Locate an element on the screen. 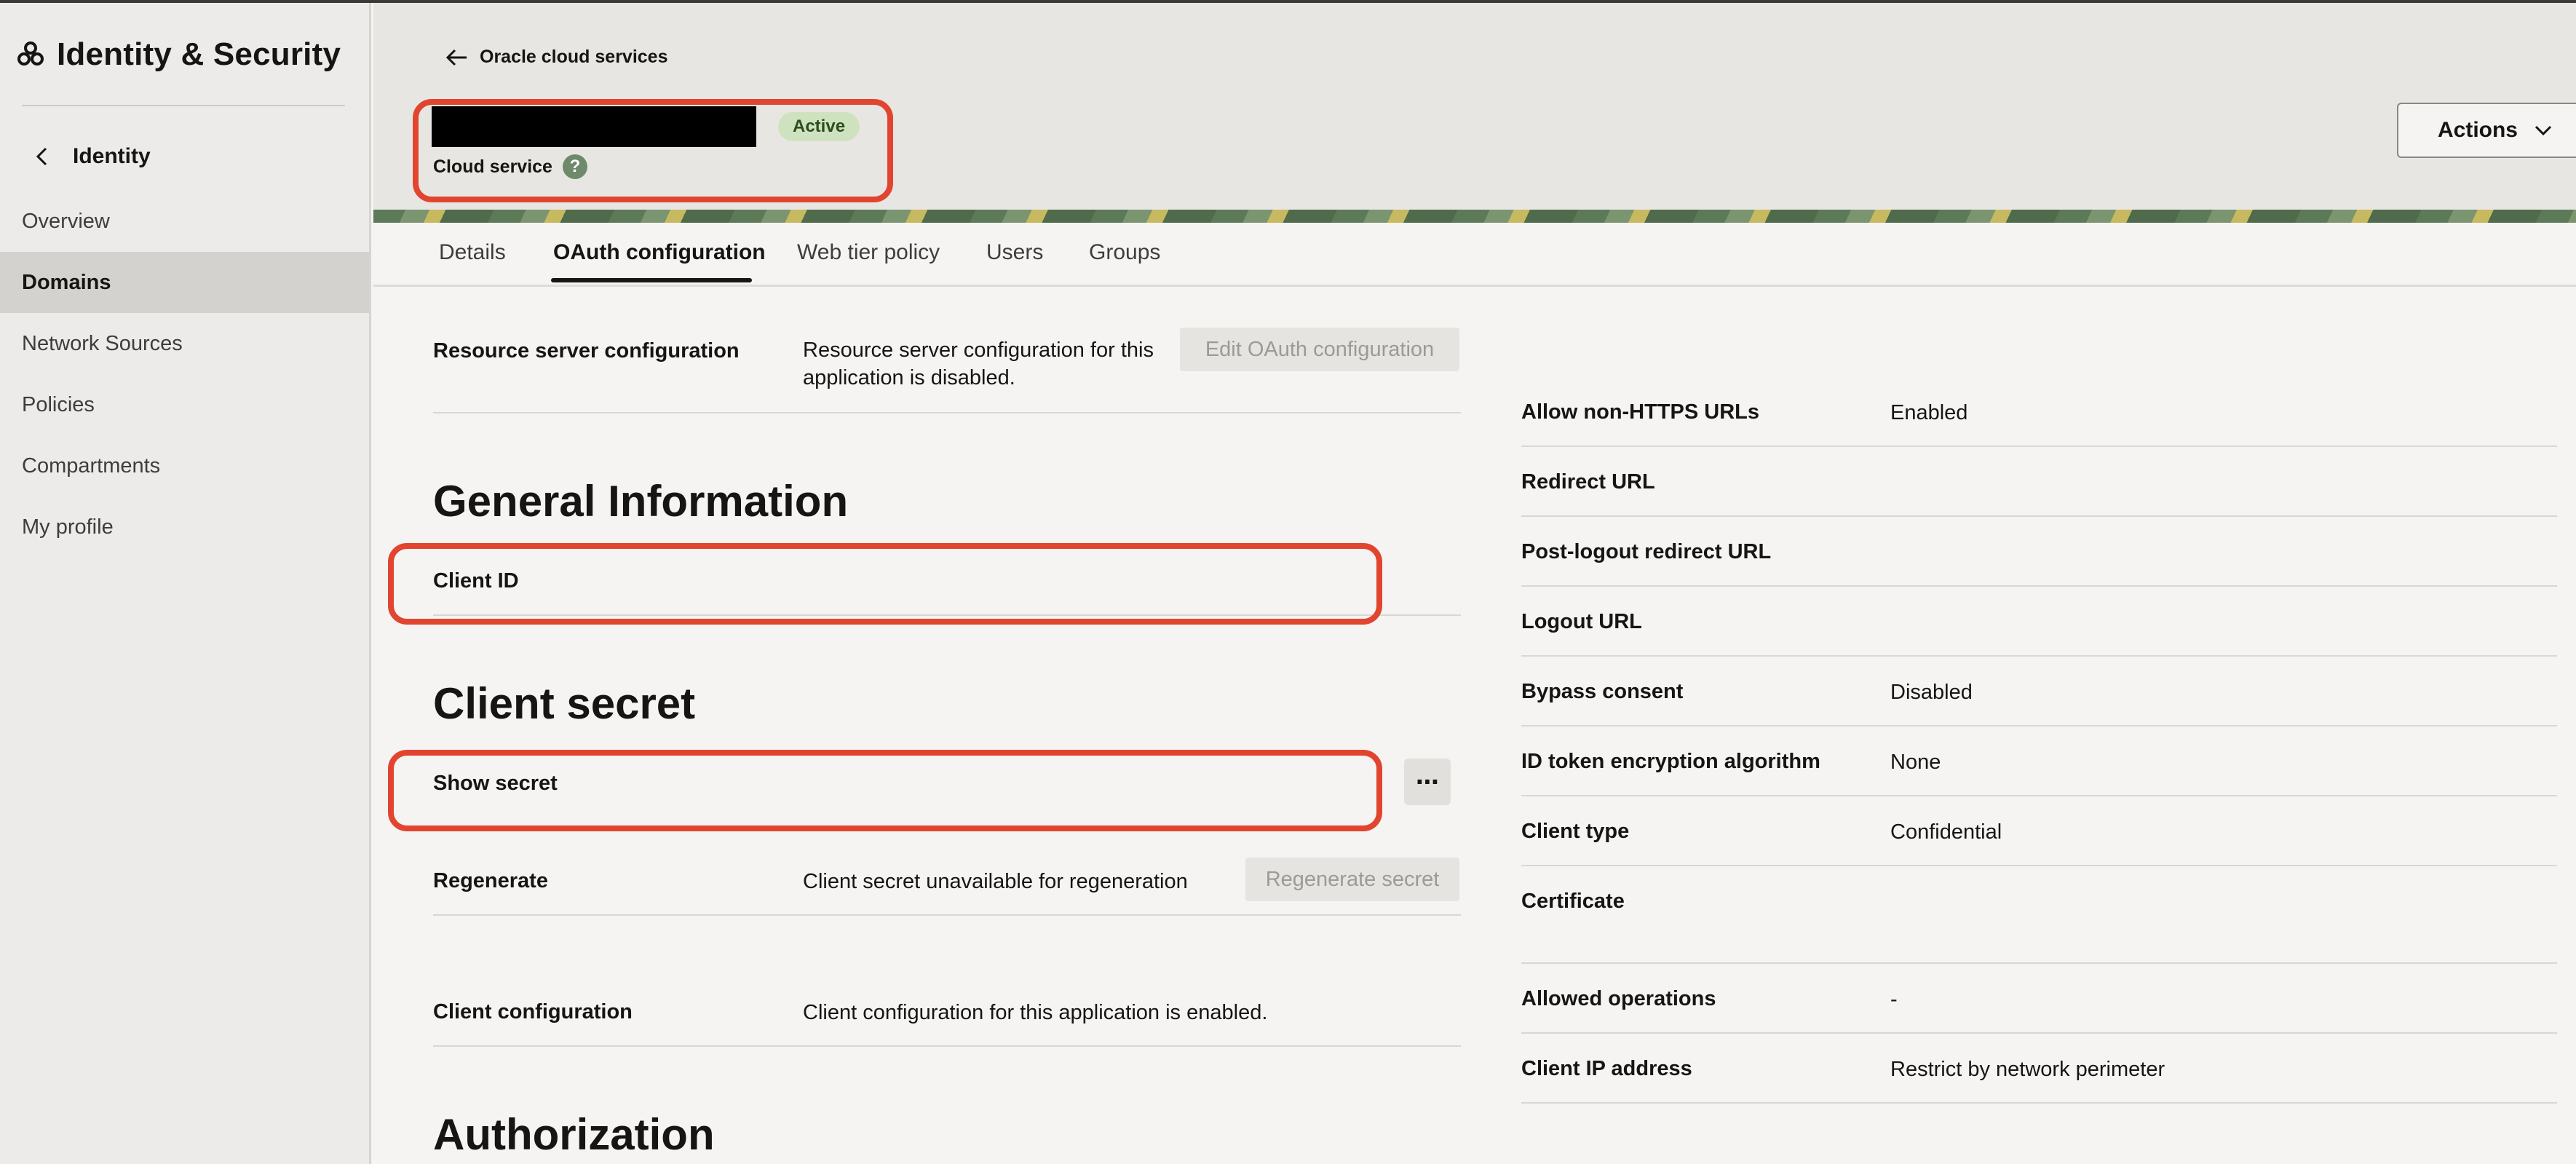 The height and width of the screenshot is (1164, 2576). sidebar-item-my-profile: My profile is located at coordinates (184, 527).